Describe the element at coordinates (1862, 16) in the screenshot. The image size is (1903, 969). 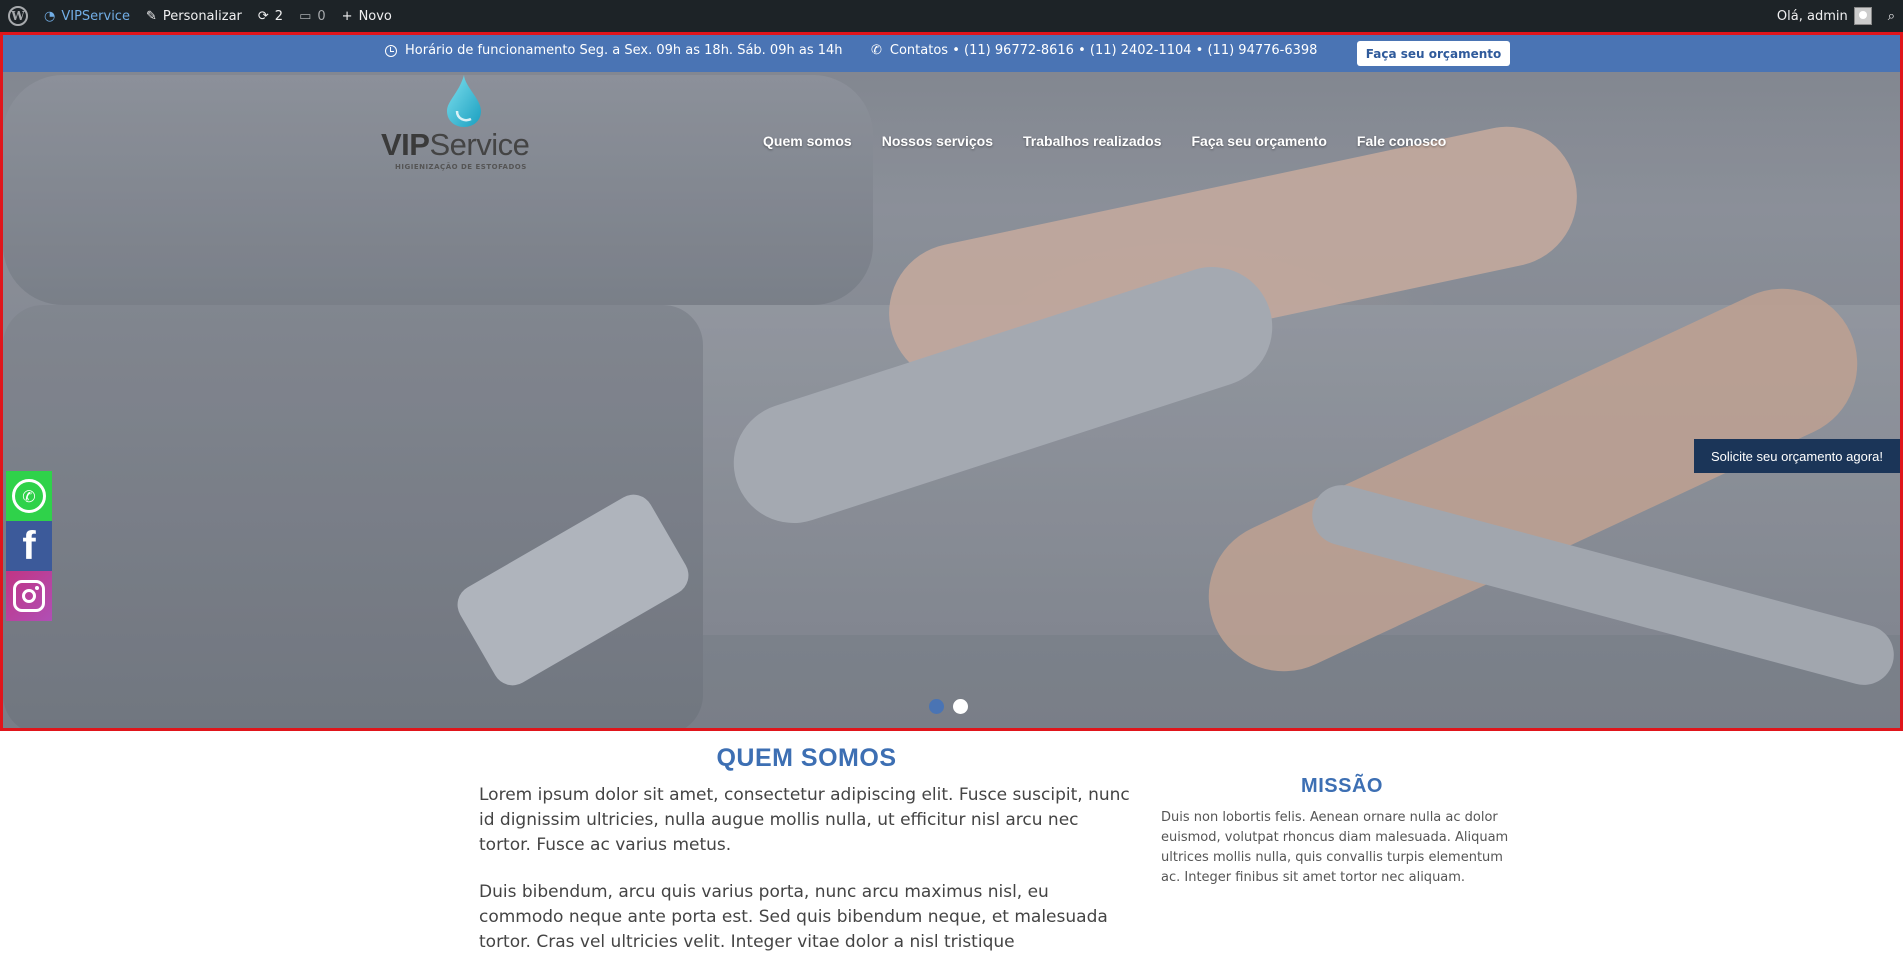
I see `avatar` at that location.